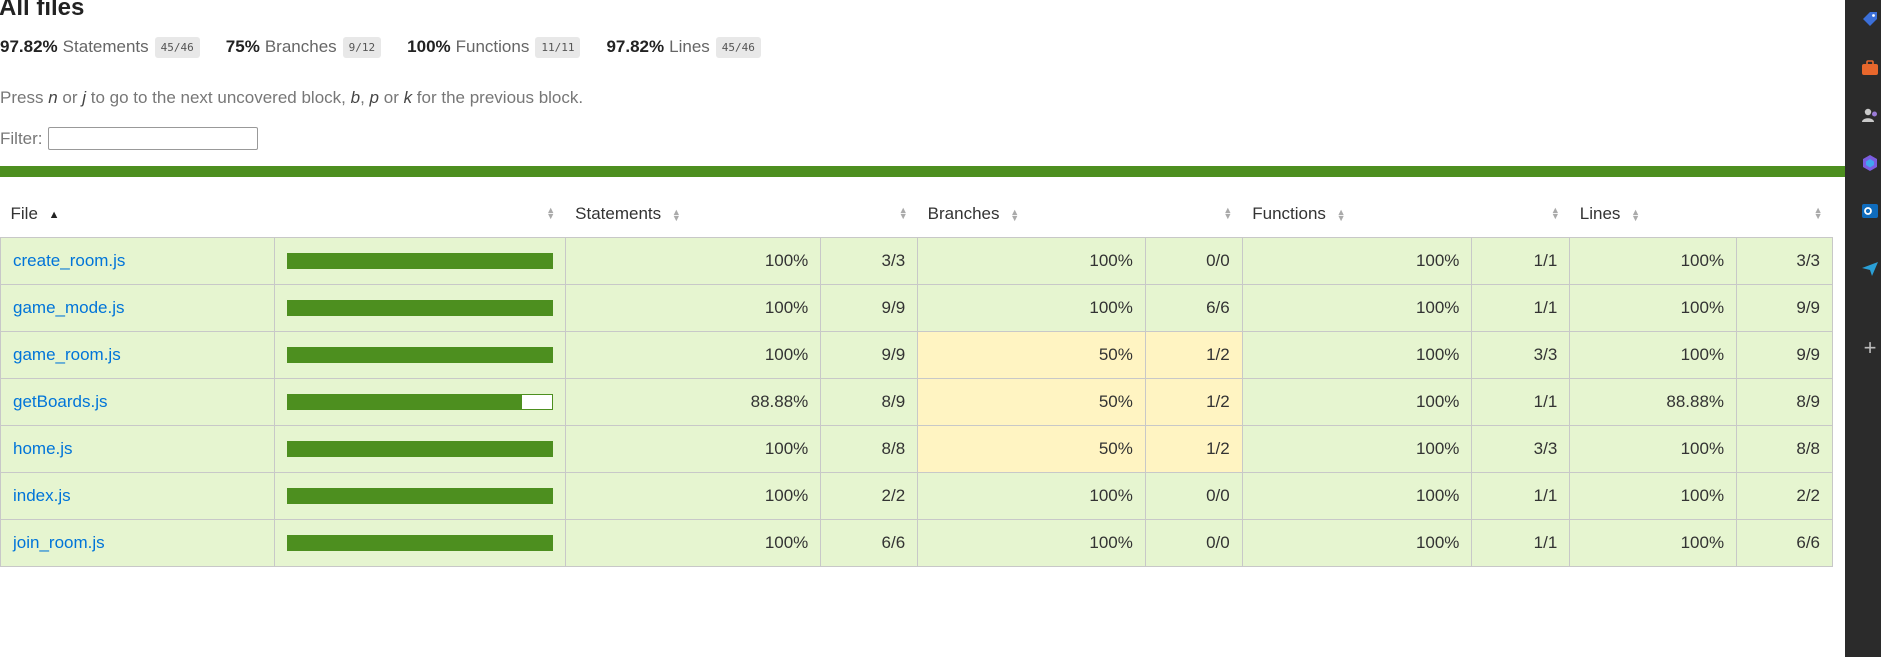 This screenshot has width=1881, height=657. Describe the element at coordinates (869, 402) in the screenshot. I see `statements-fraction: 8/9` at that location.